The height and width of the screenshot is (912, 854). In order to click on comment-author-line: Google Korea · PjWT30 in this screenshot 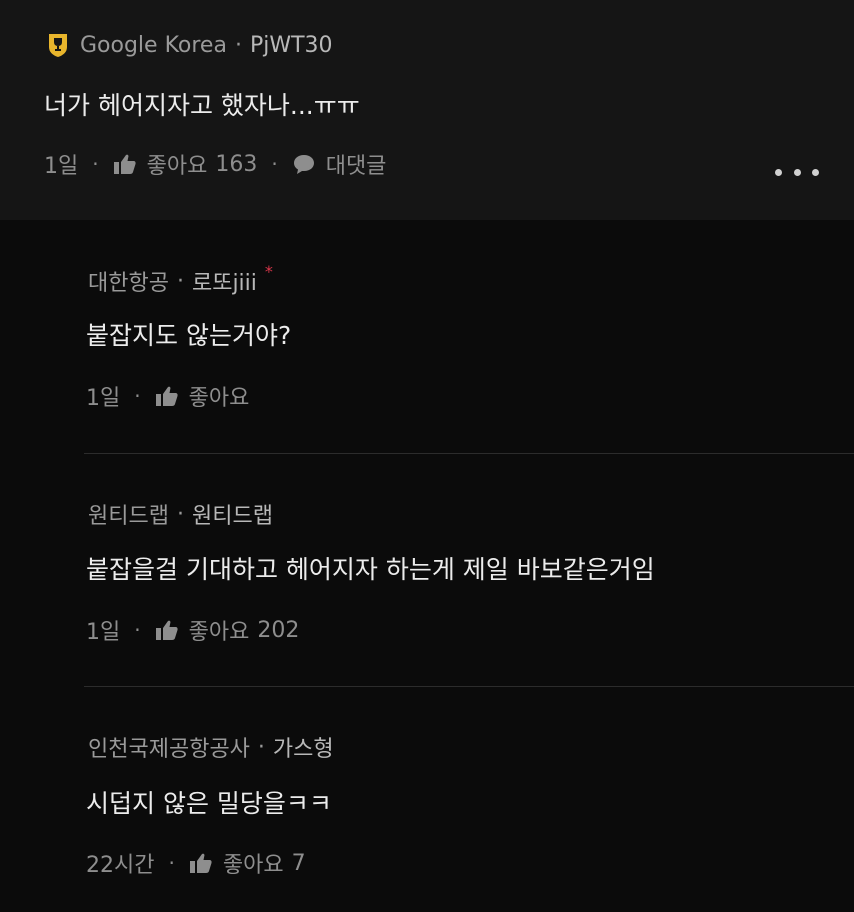, I will do `click(189, 45)`.